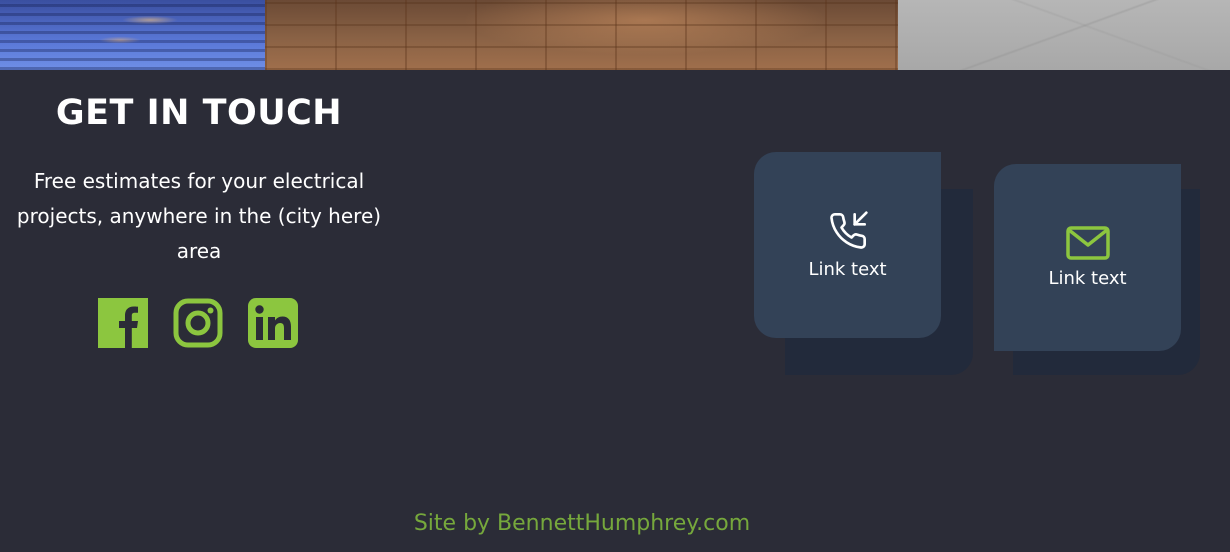  I want to click on mail-icon, so click(1087, 243).